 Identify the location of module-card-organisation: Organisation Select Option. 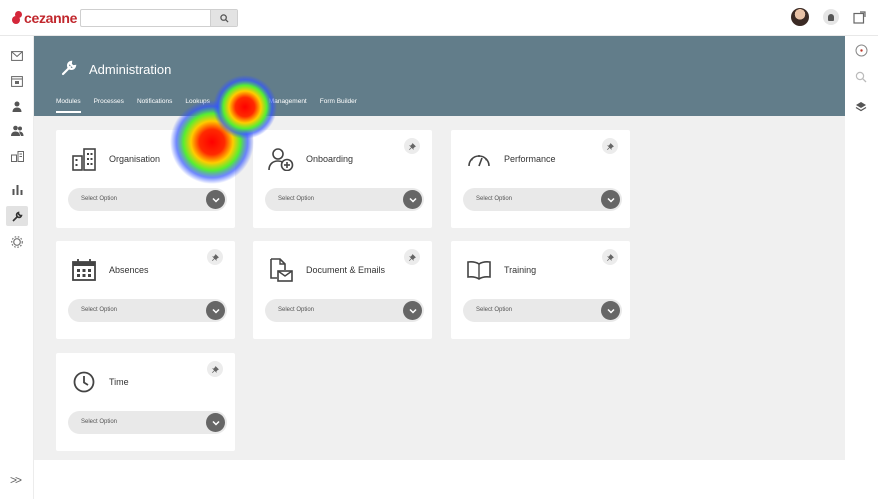
(145, 179).